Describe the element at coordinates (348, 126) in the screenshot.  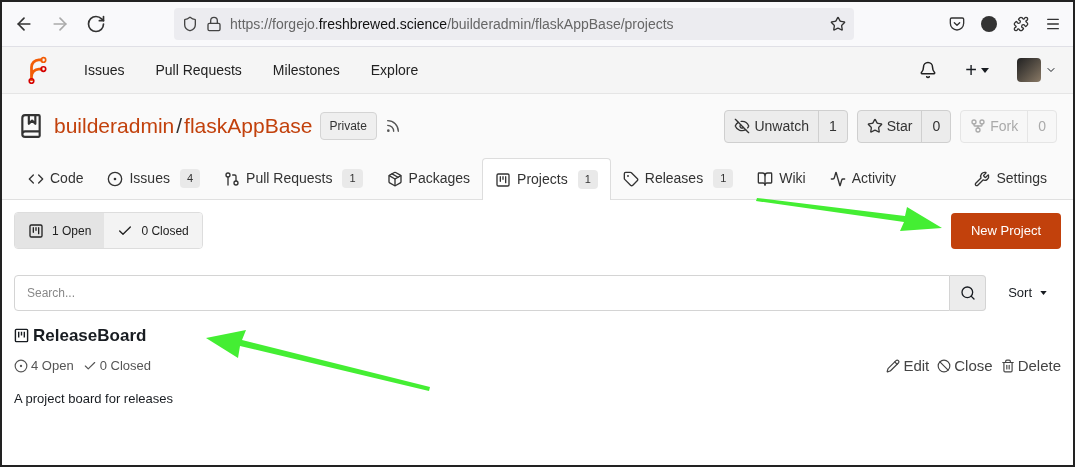
I see `visibility-label: Private` at that location.